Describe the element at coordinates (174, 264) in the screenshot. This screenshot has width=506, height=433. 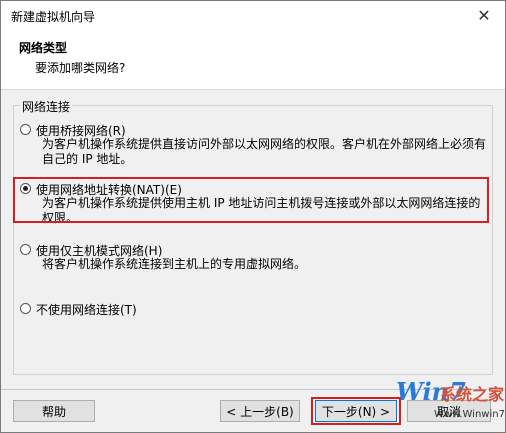
I see `option-host-only-description: 将客户机操作系统连接到主机上的专用虚拟网络。` at that location.